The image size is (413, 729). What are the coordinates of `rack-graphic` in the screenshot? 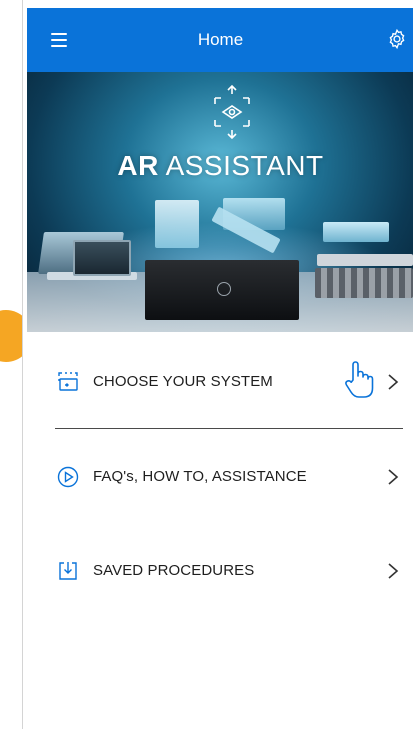 It's located at (365, 260).